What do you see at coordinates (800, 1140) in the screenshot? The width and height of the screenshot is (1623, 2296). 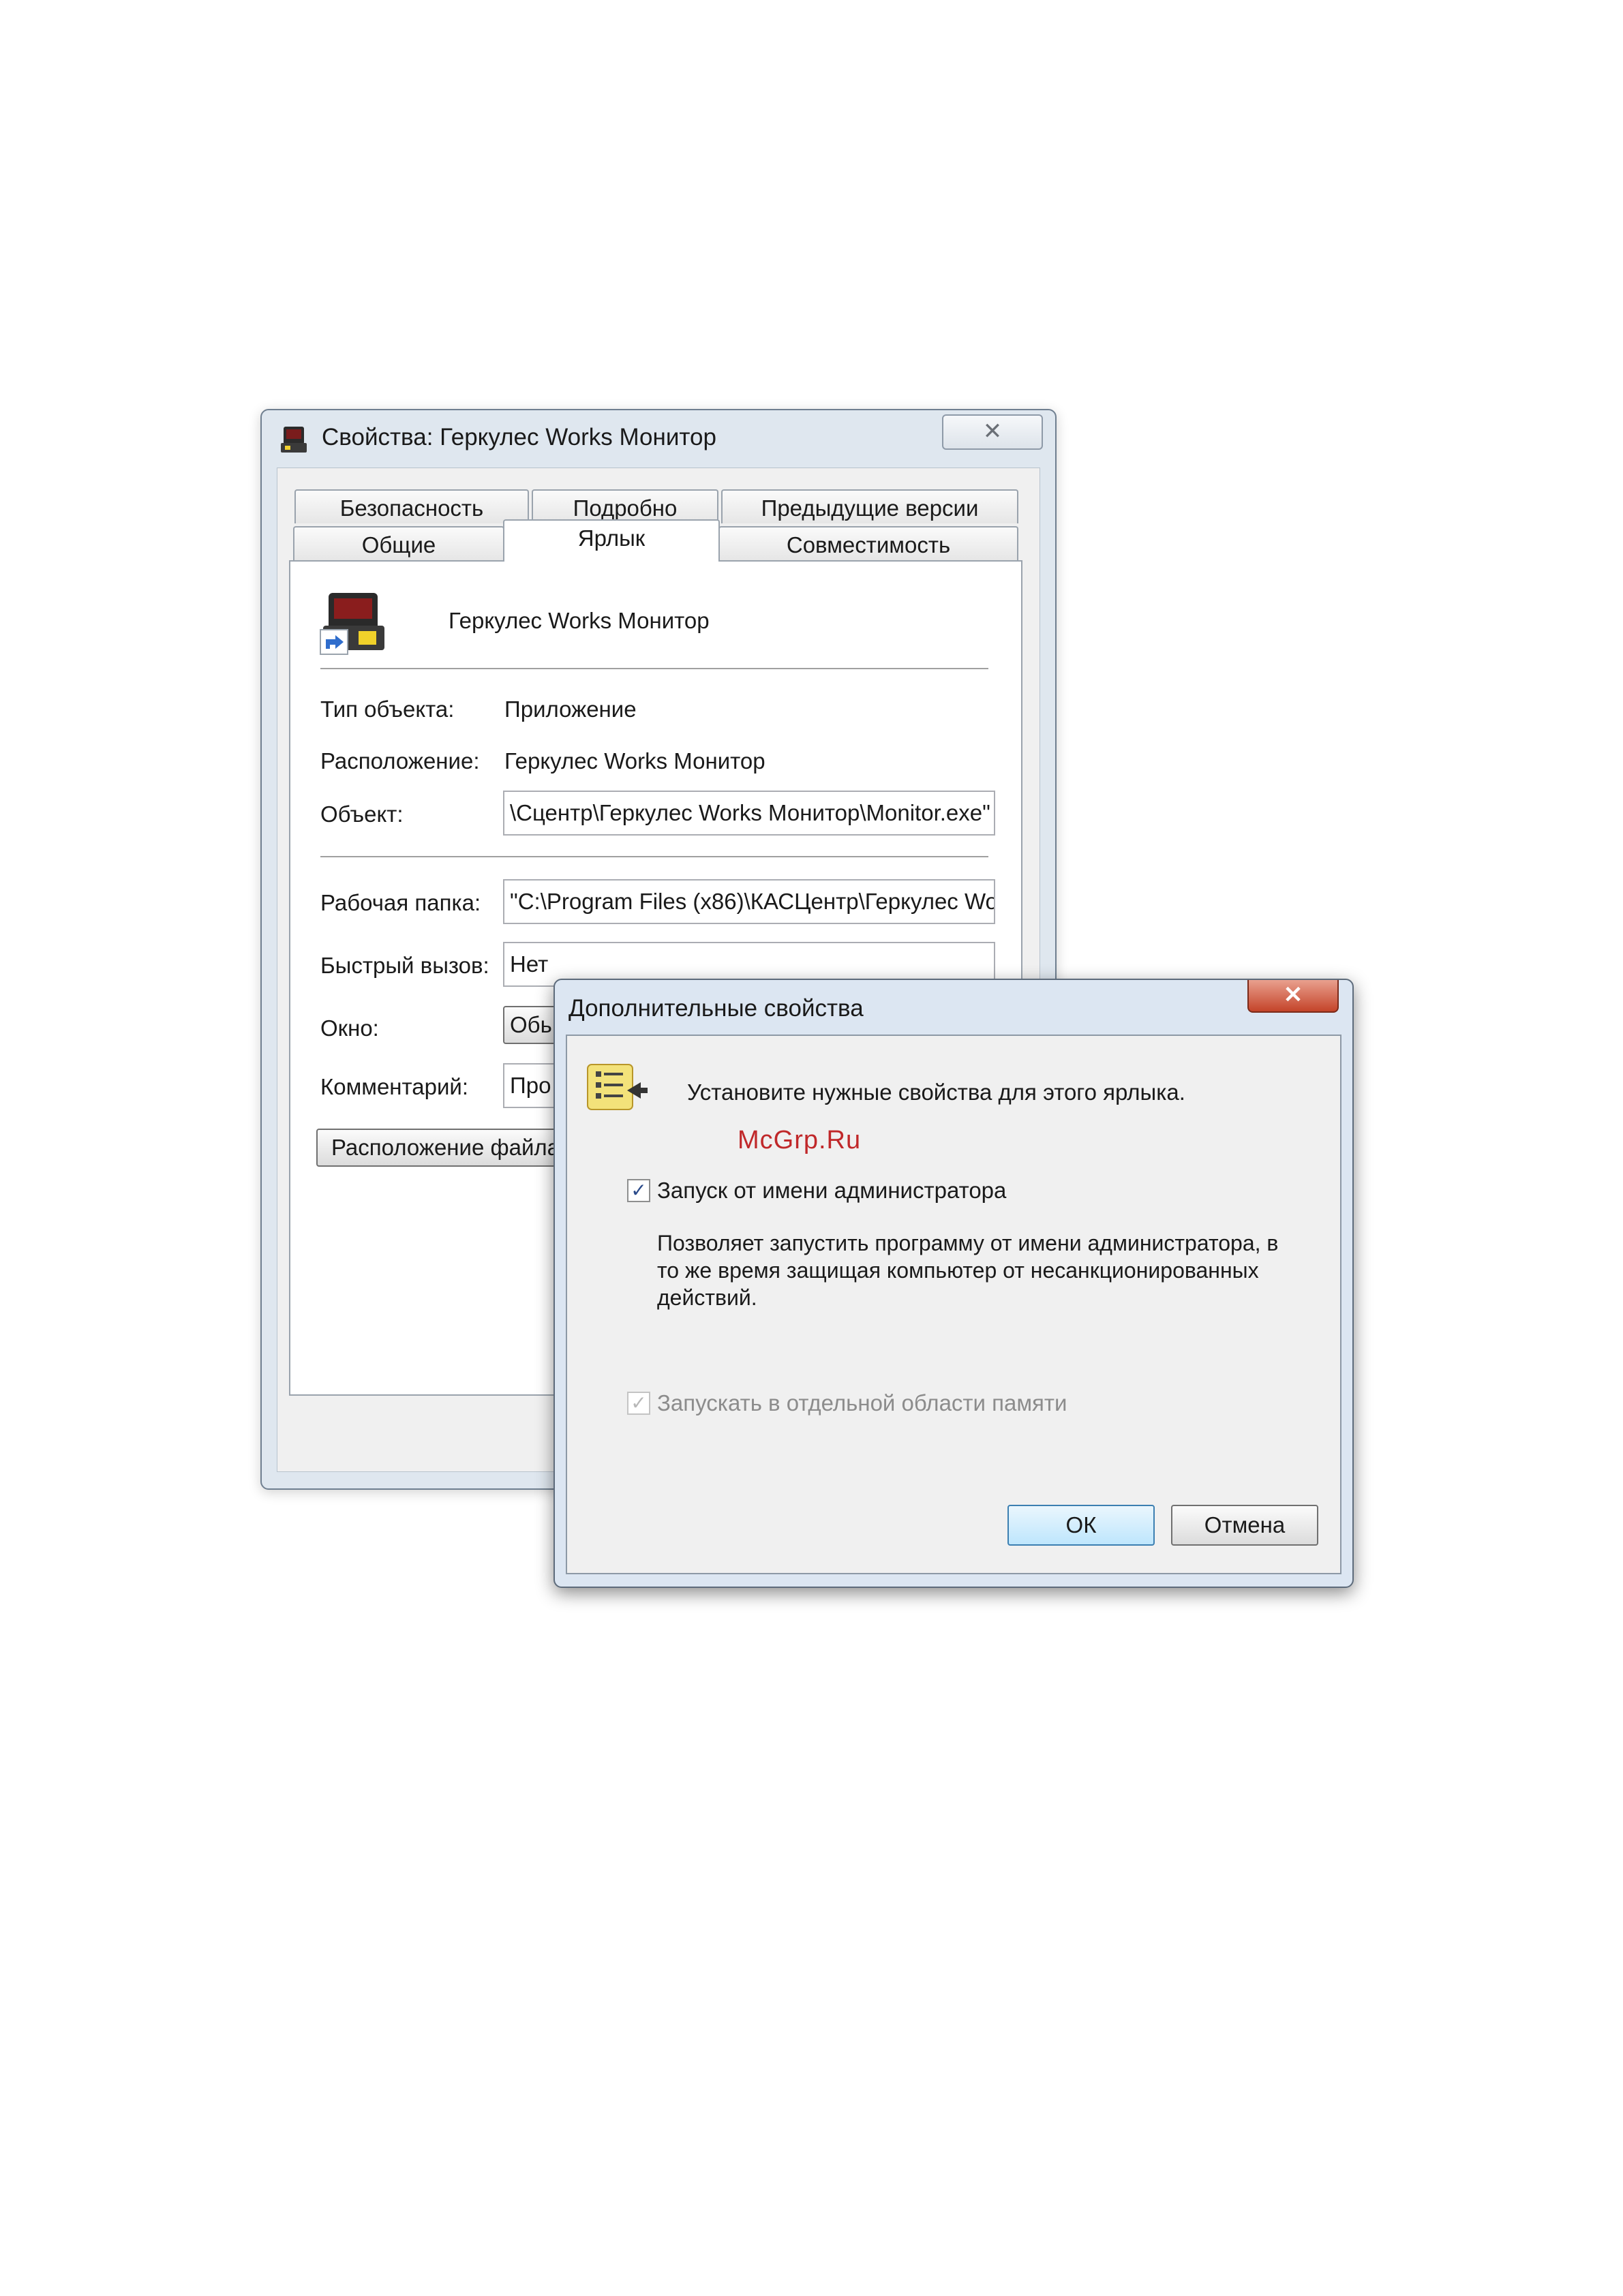 I see `watermark-text: McGrp.Ru` at bounding box center [800, 1140].